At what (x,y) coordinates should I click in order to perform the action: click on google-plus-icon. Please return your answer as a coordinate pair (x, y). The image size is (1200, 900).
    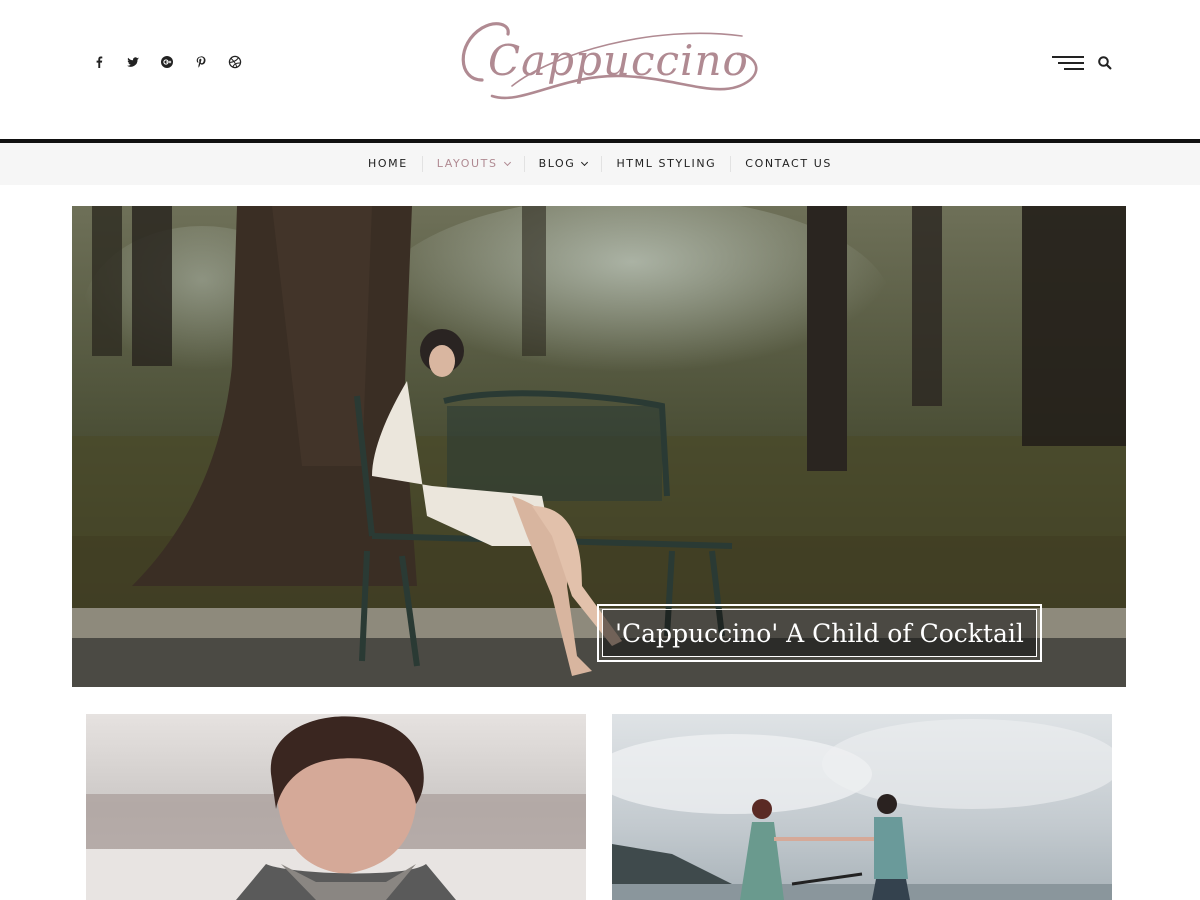
    Looking at the image, I should click on (177, 62).